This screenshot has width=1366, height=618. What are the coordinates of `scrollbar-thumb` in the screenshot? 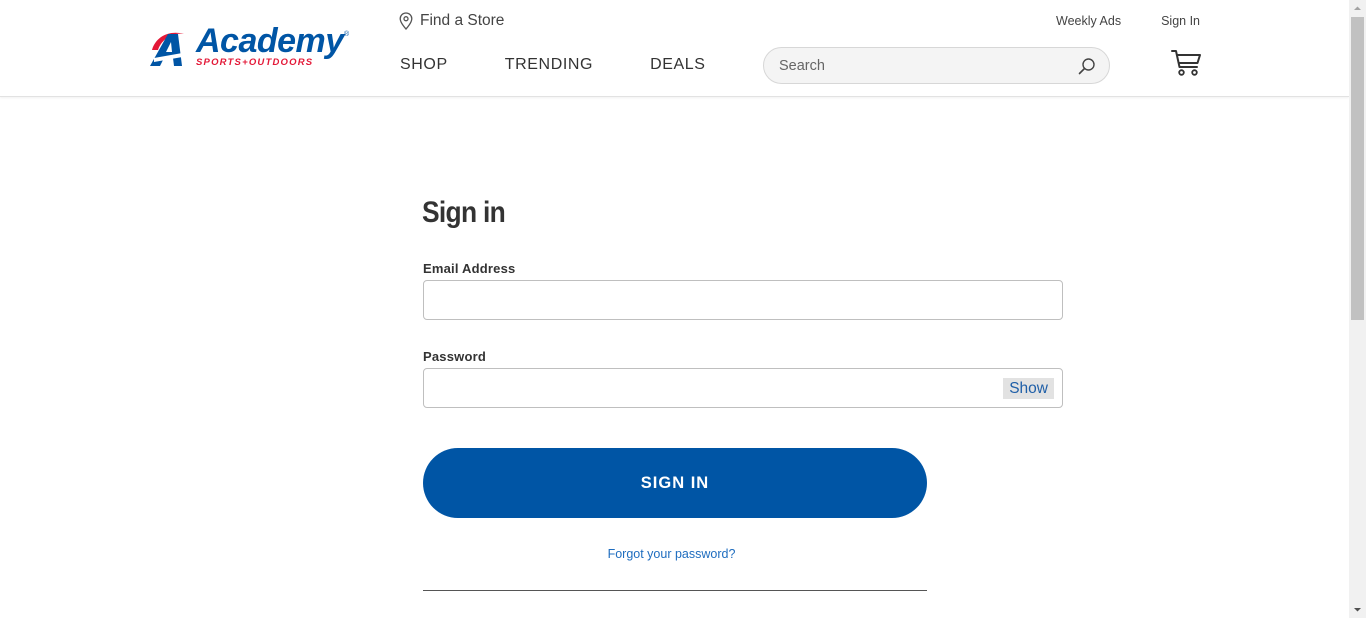 It's located at (1357, 168).